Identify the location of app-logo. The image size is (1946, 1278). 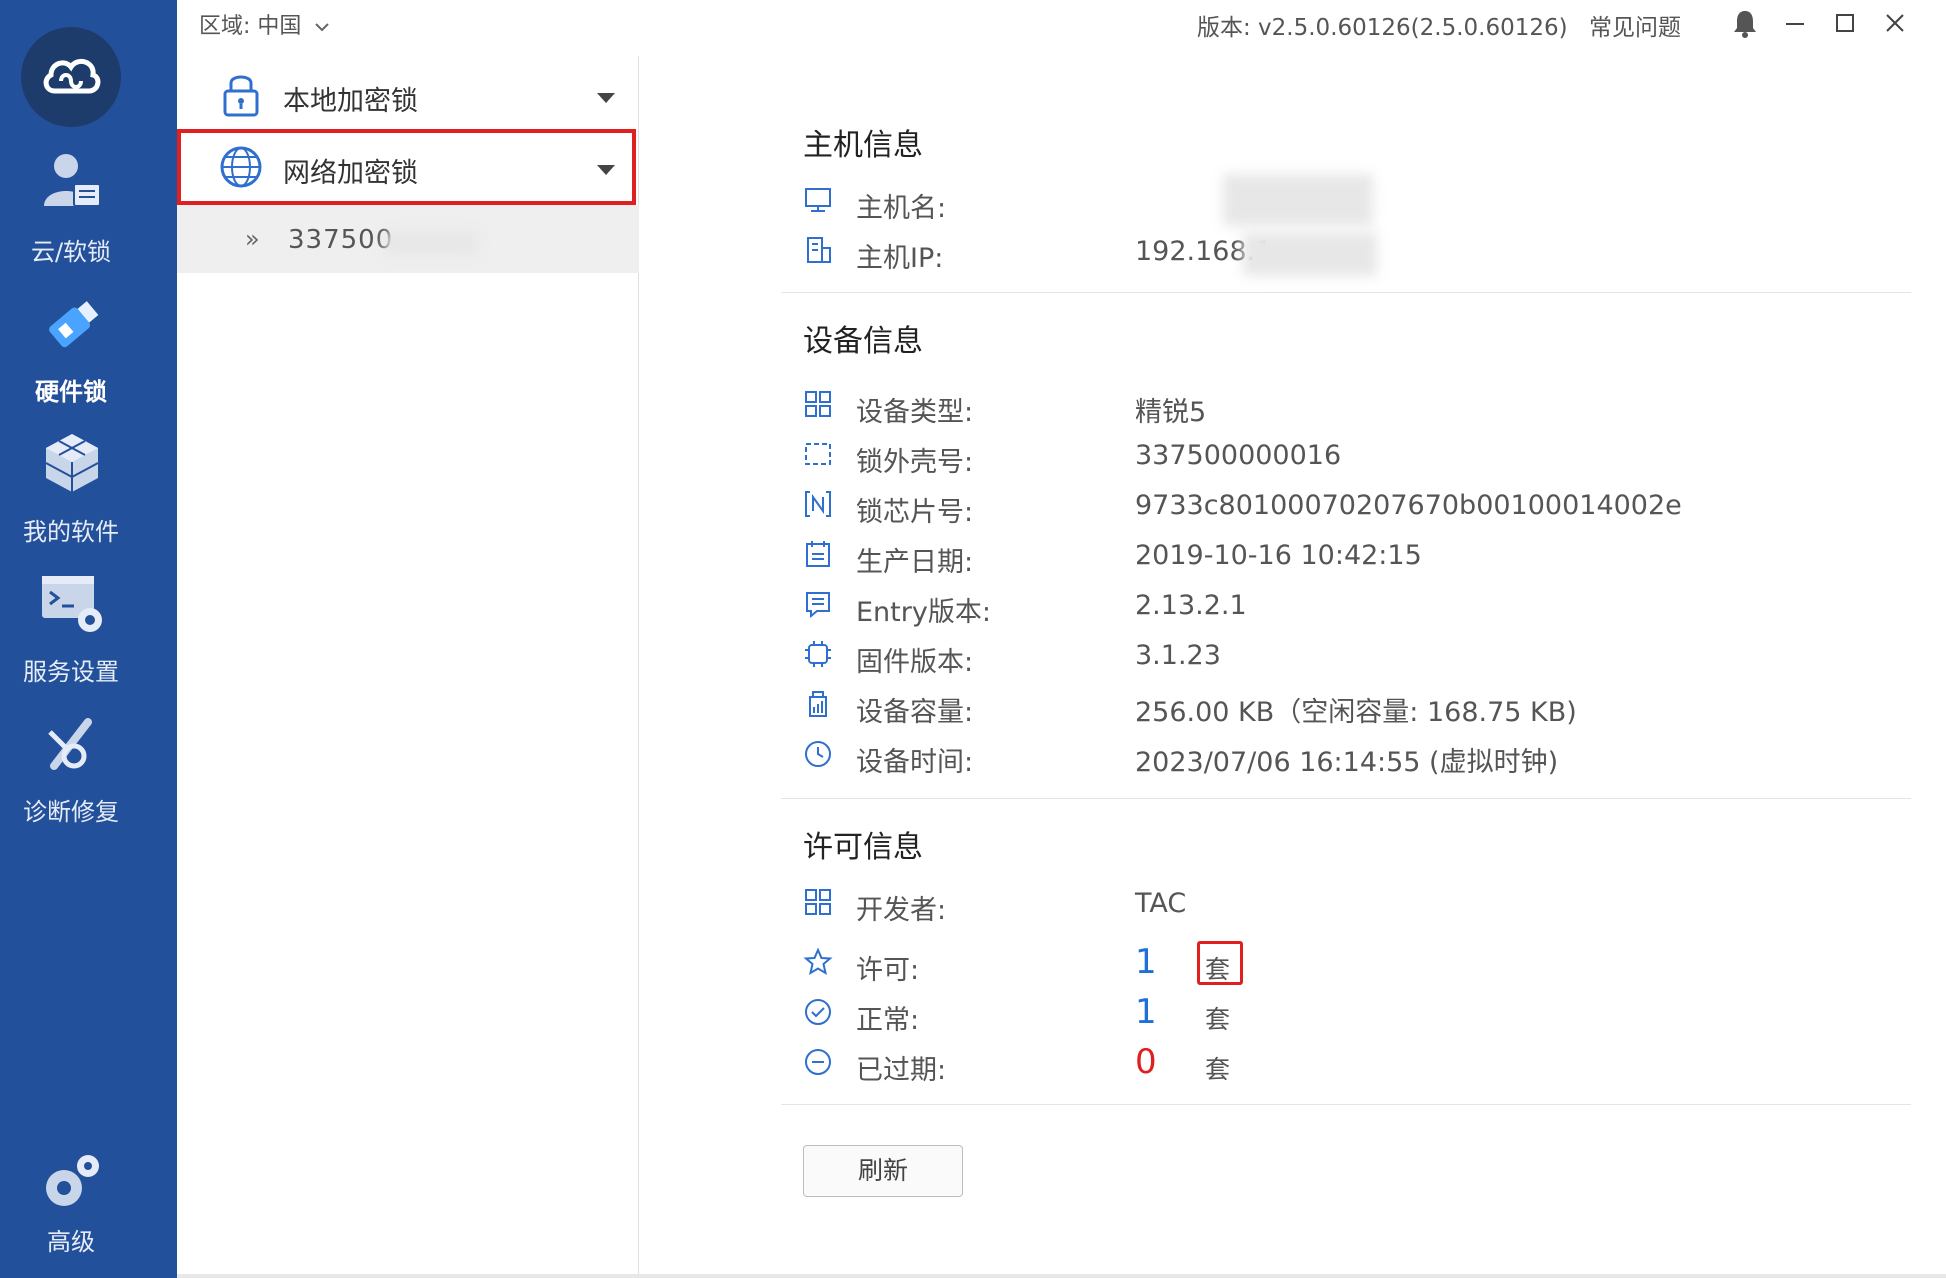
(71, 77).